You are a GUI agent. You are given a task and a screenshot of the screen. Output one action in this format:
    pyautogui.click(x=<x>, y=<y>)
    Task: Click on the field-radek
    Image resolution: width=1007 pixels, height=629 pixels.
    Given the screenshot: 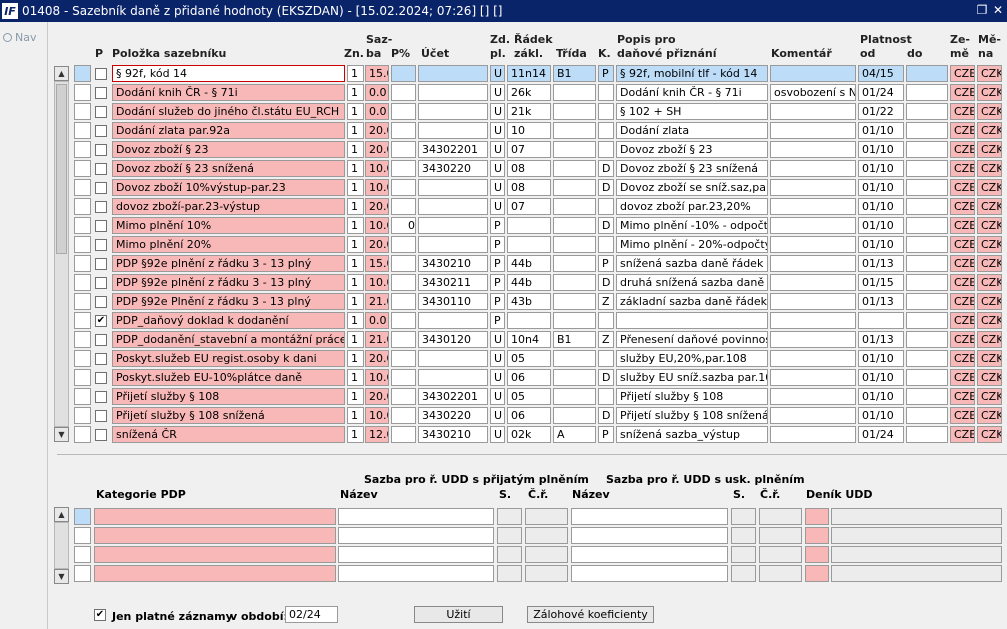 What is the action you would take?
    pyautogui.click(x=529, y=244)
    